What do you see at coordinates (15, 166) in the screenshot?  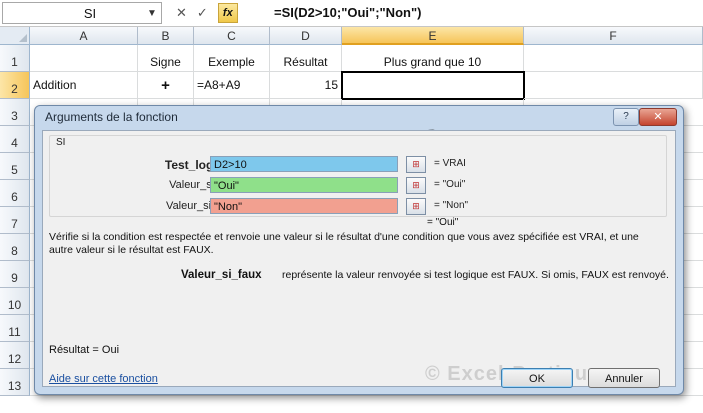 I see `row-header-5: 5` at bounding box center [15, 166].